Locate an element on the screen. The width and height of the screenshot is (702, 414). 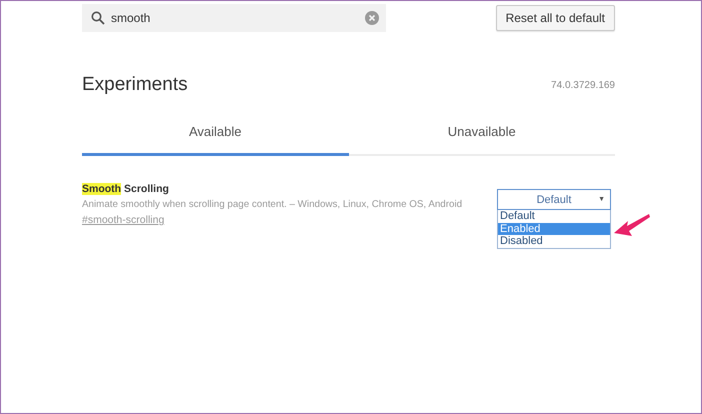
dropdown-option: Disabled is located at coordinates (554, 241).